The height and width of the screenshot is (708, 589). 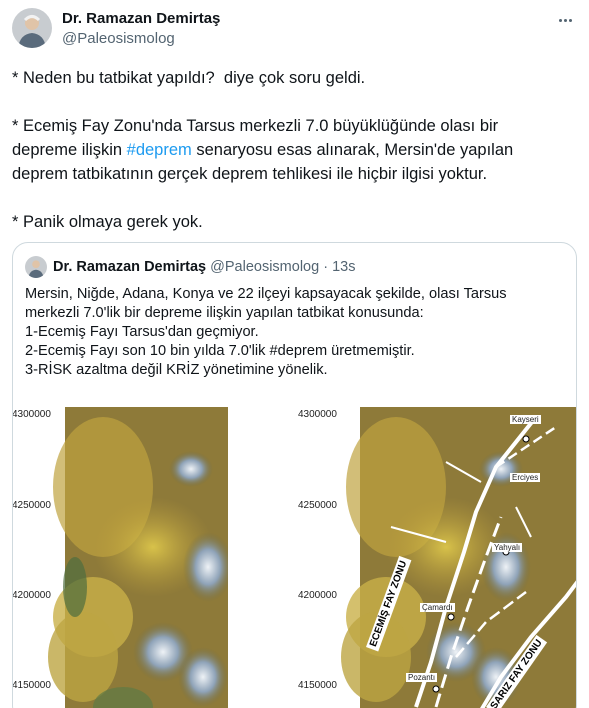 What do you see at coordinates (138, 557) in the screenshot?
I see `map-left-svg` at bounding box center [138, 557].